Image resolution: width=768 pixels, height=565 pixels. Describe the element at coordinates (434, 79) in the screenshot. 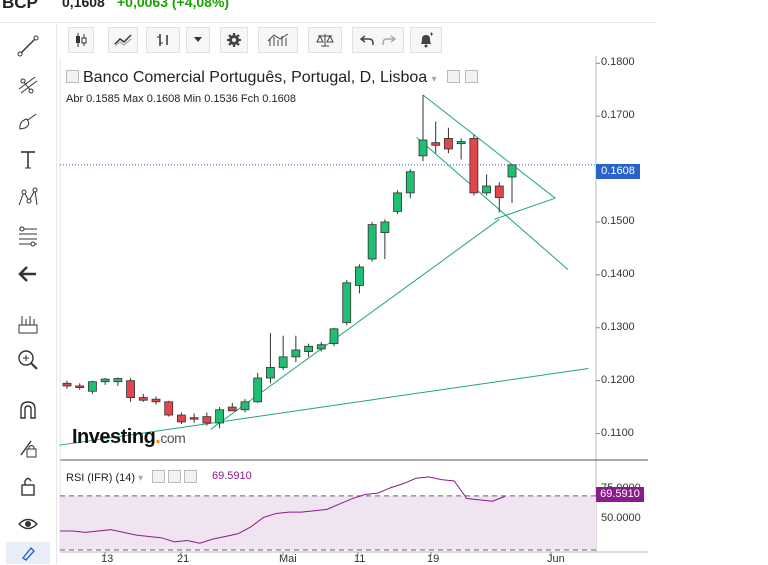

I see `title-dropdown-icon: ▾` at that location.